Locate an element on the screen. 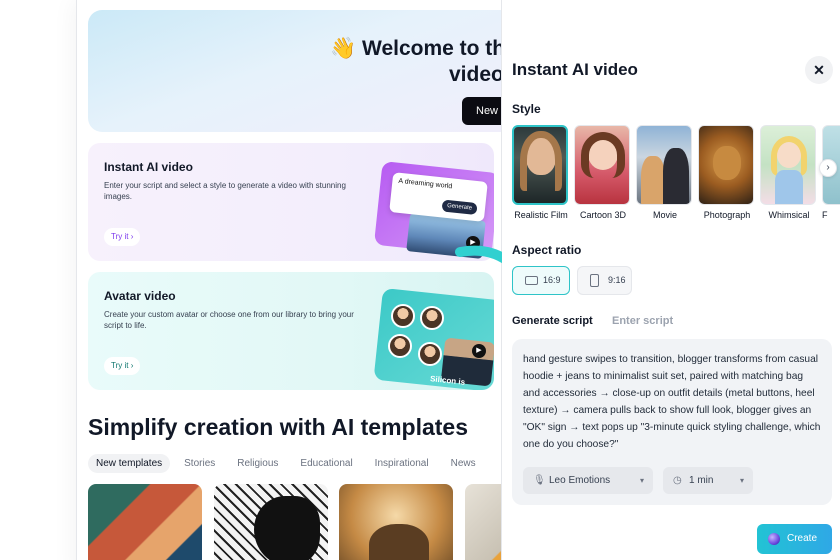  tab-news: News is located at coordinates (463, 463).